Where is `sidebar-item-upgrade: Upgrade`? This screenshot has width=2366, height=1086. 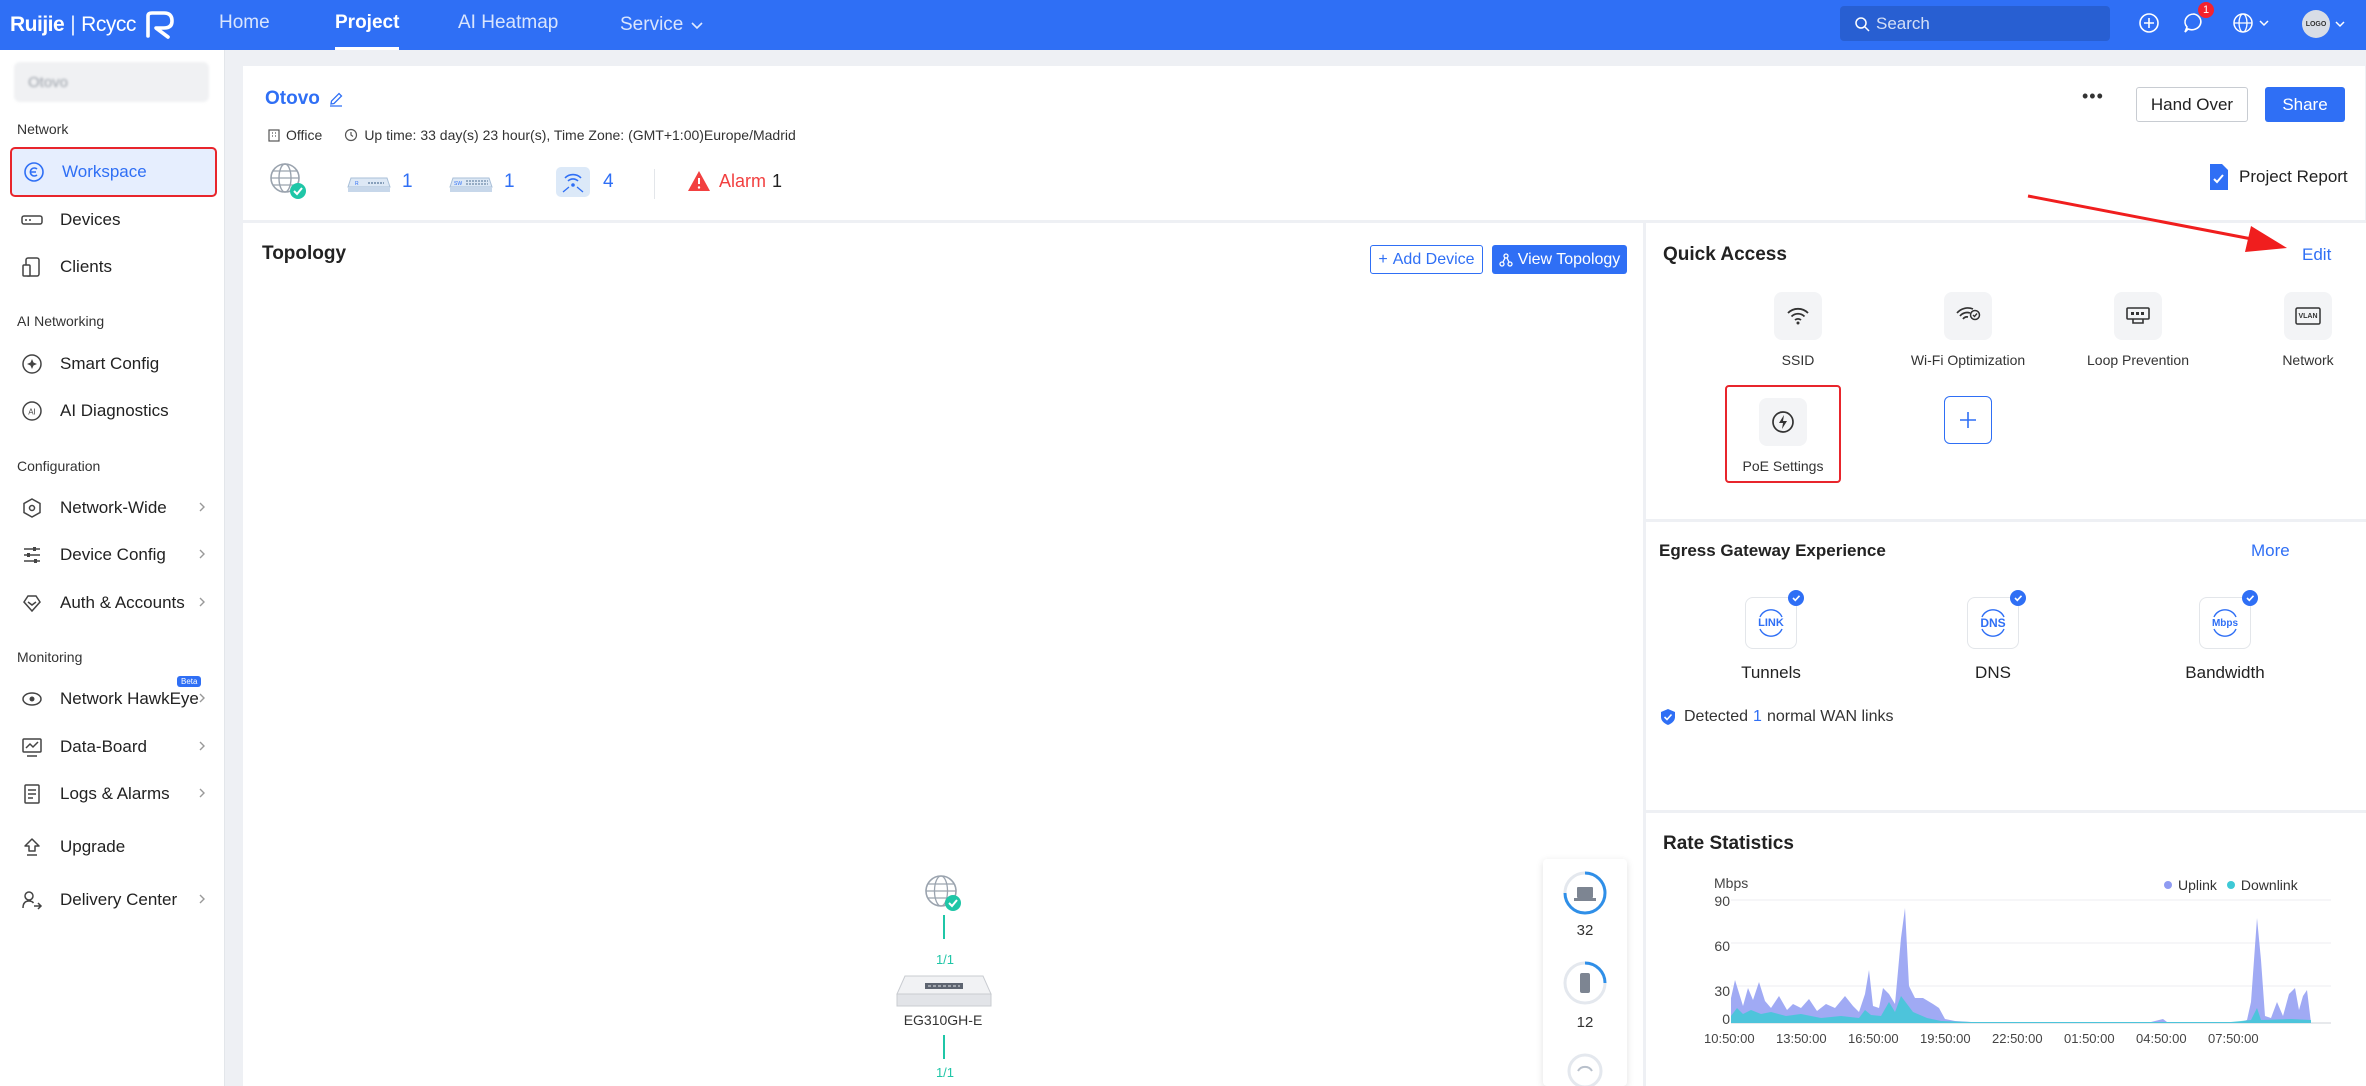 sidebar-item-upgrade: Upgrade is located at coordinates (113, 847).